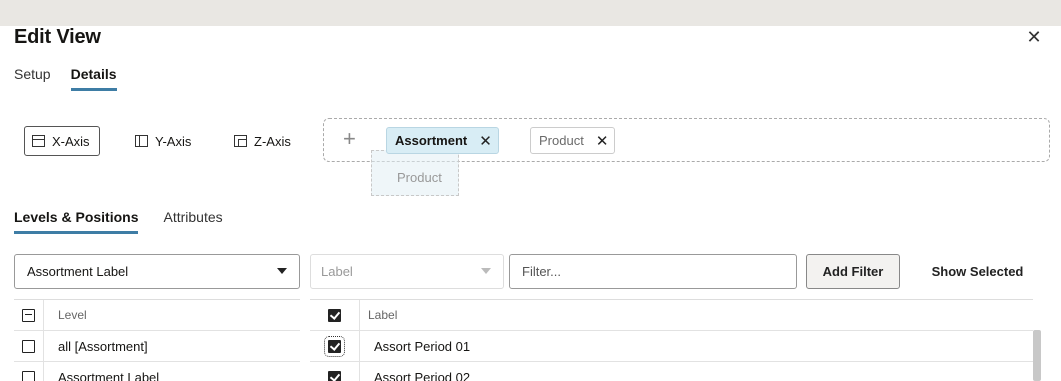  What do you see at coordinates (977, 271) in the screenshot?
I see `show-selected-button: Show Selected` at bounding box center [977, 271].